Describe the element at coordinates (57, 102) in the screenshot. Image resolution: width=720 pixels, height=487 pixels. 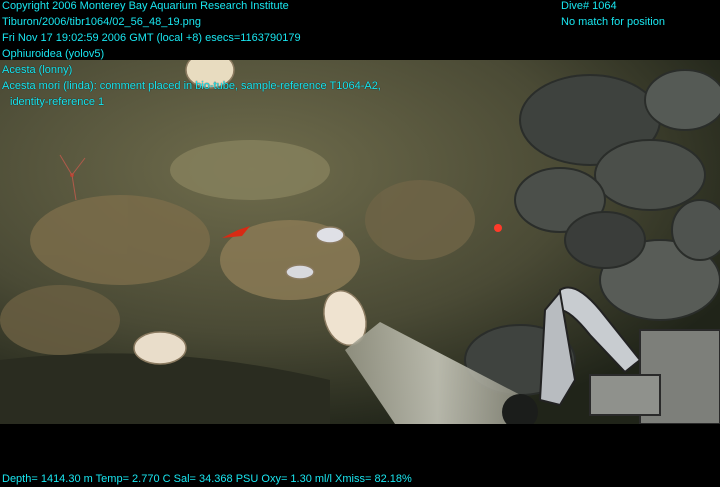
I see `annotation-line-4: identity-reference 1` at that location.